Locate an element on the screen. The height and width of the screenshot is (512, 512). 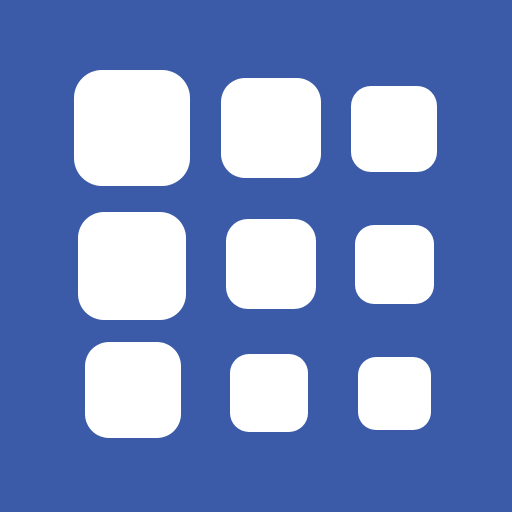
tile-r1-c1 is located at coordinates (132, 128).